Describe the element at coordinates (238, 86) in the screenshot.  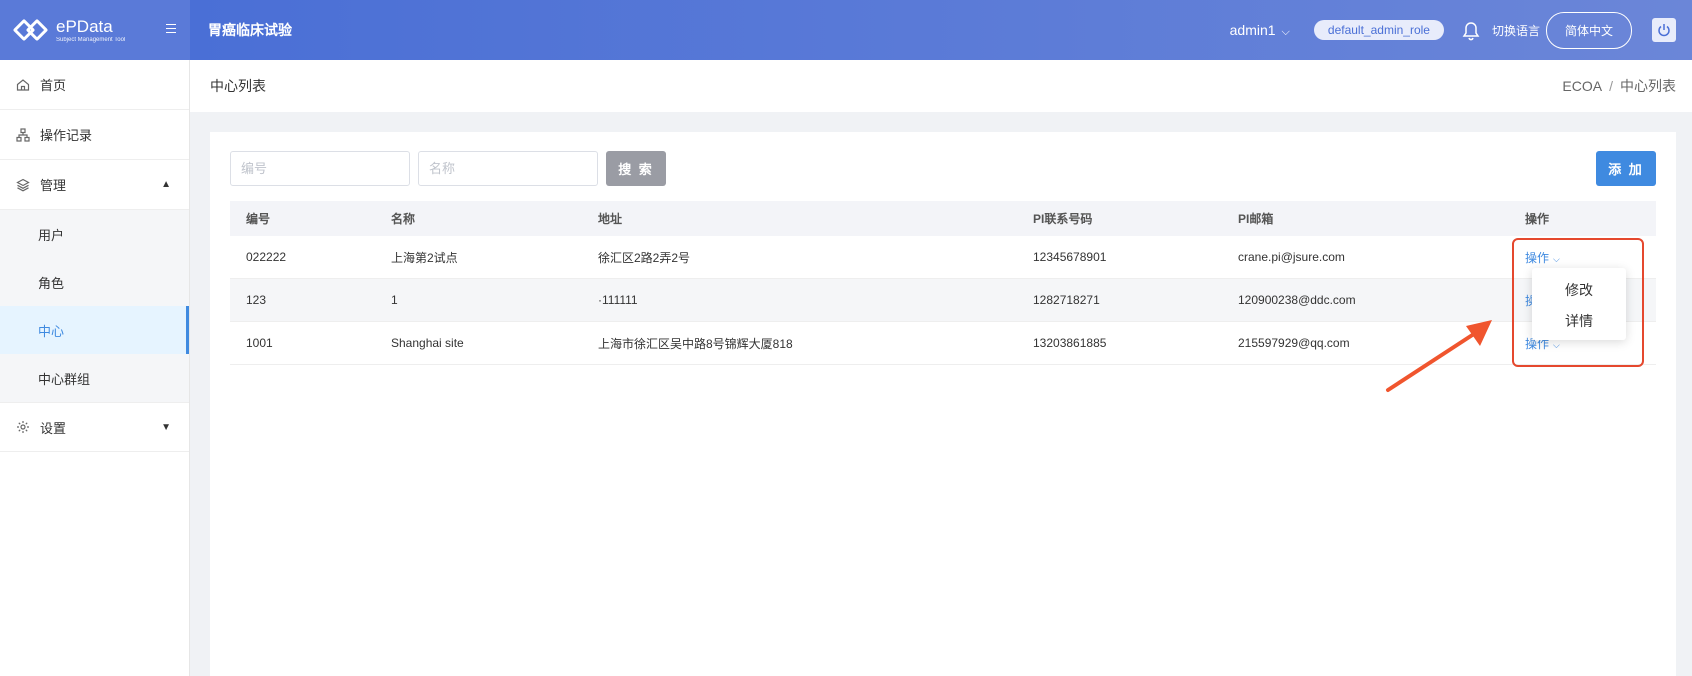
I see `page-title: 中心列表` at that location.